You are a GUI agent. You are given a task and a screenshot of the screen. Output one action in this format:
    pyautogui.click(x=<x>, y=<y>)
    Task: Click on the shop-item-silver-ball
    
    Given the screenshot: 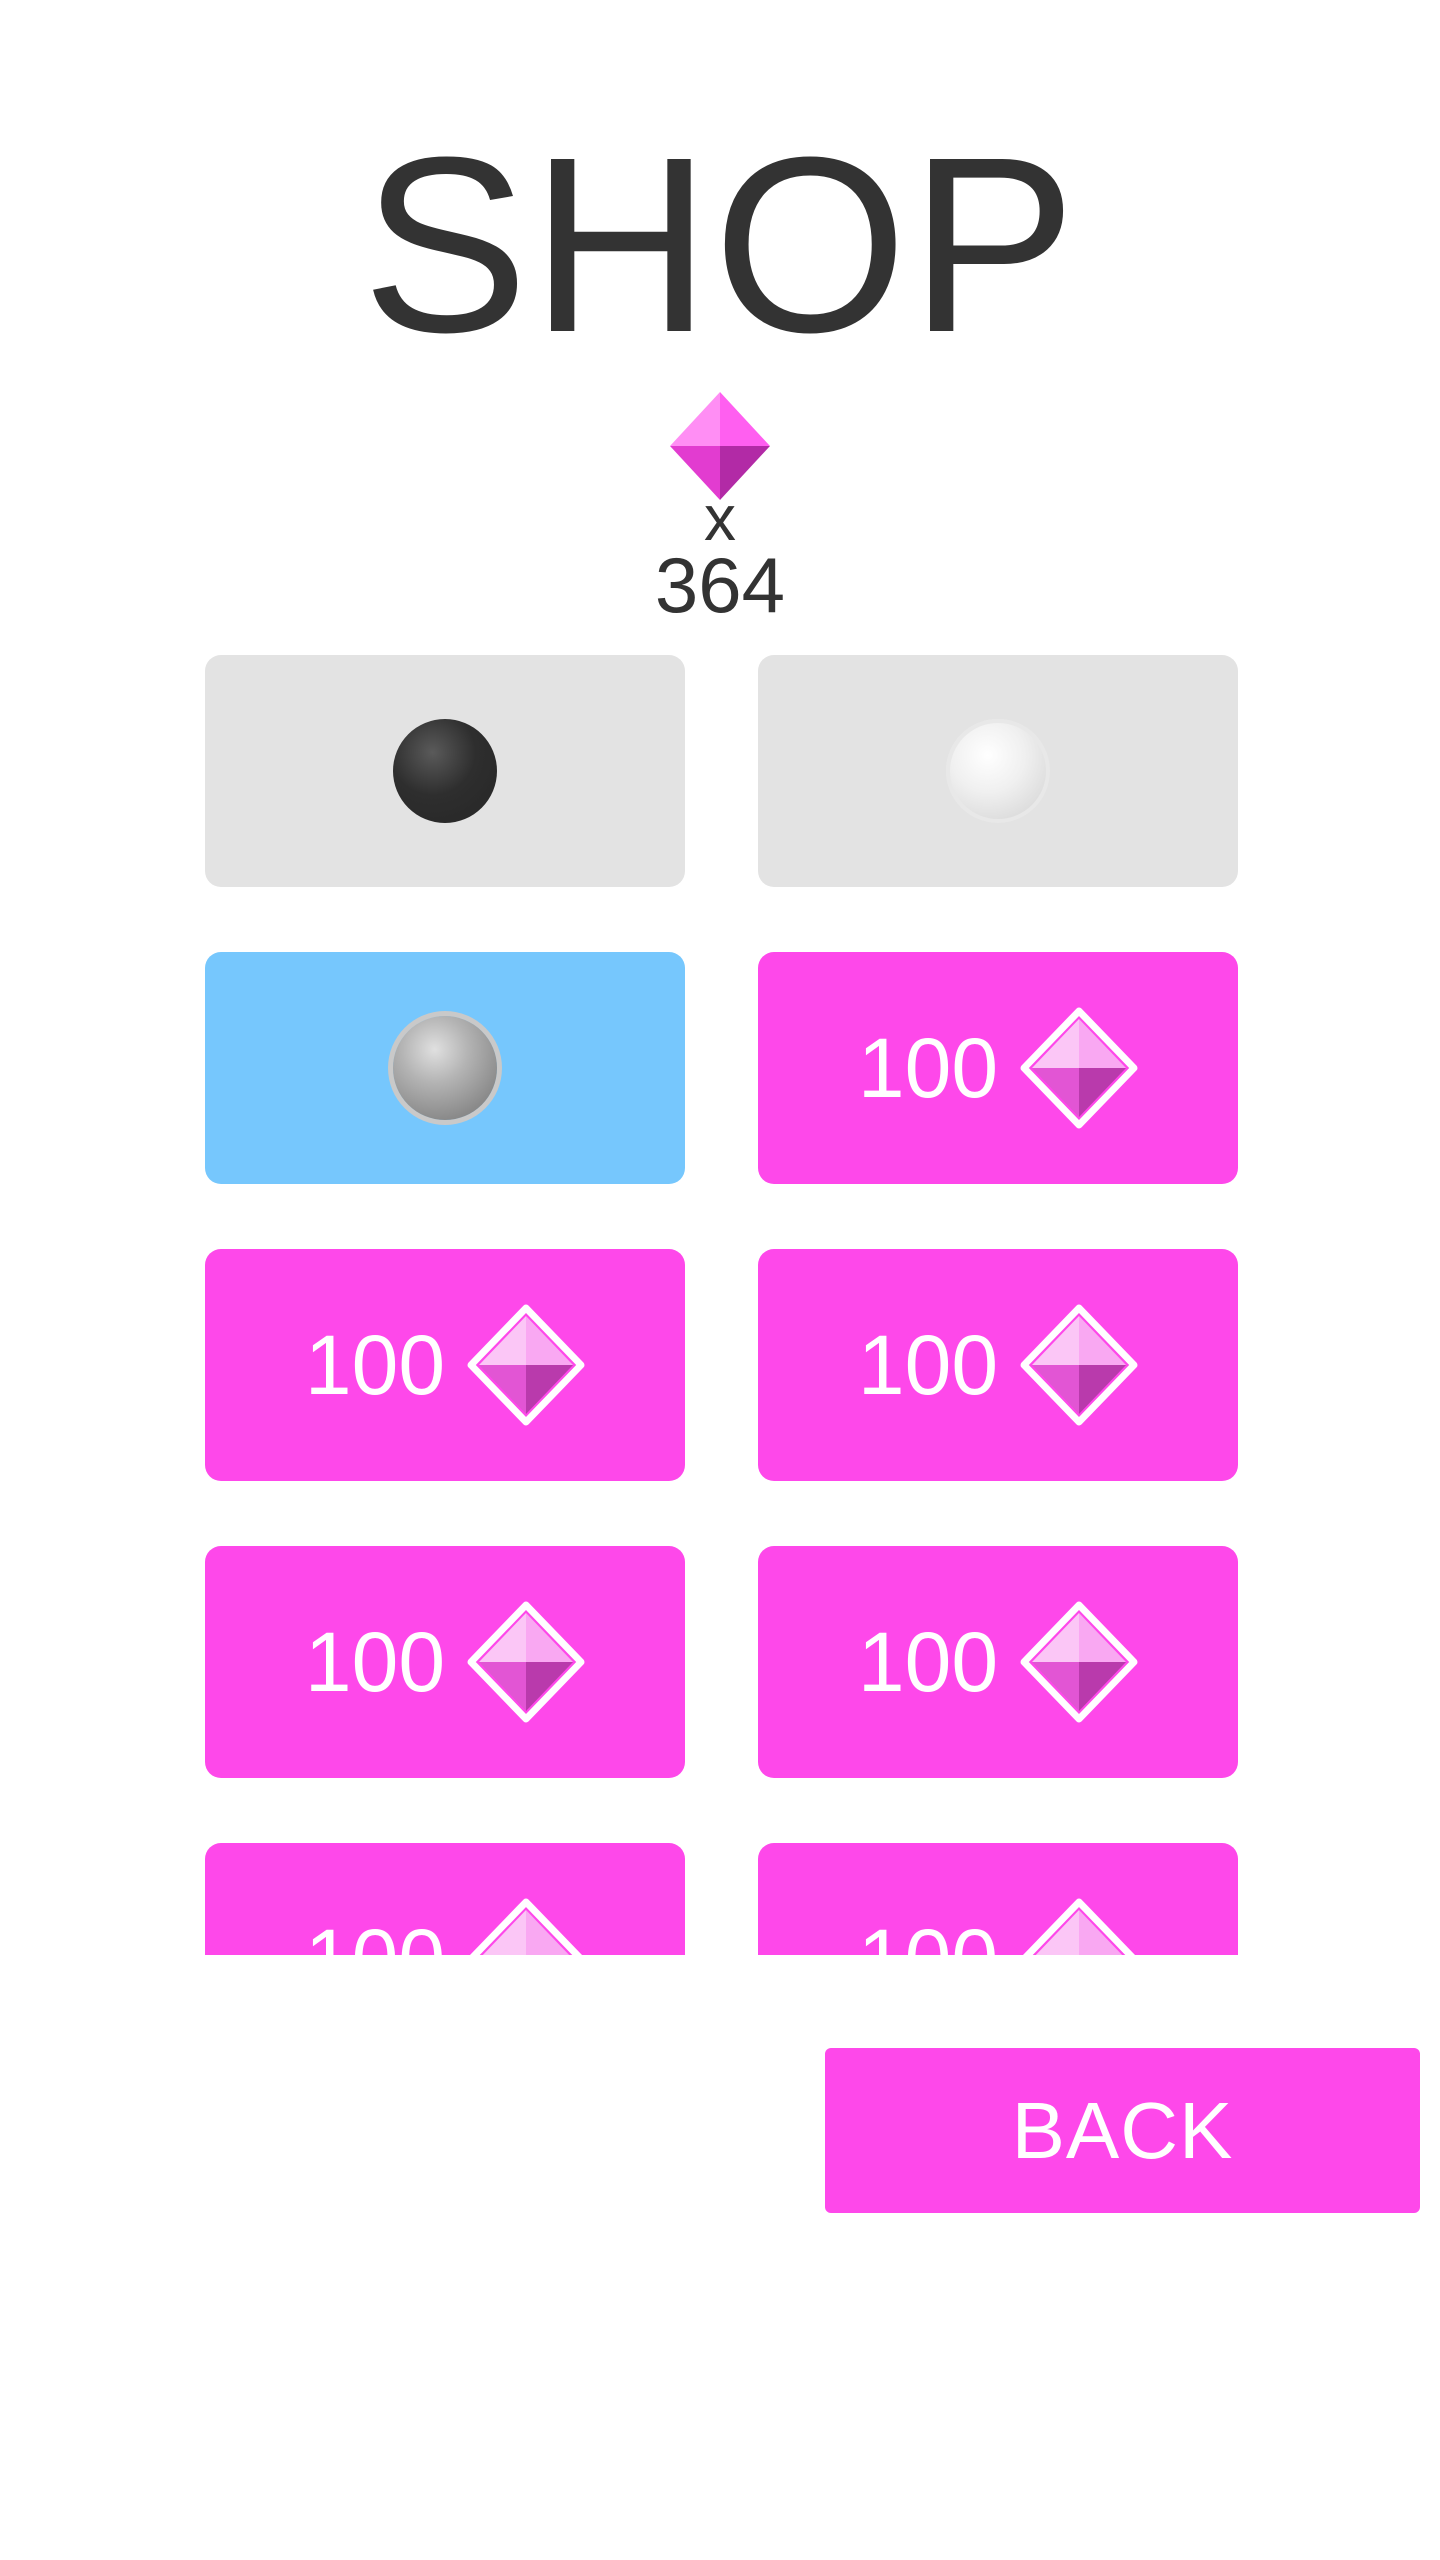 What is the action you would take?
    pyautogui.click(x=445, y=1068)
    